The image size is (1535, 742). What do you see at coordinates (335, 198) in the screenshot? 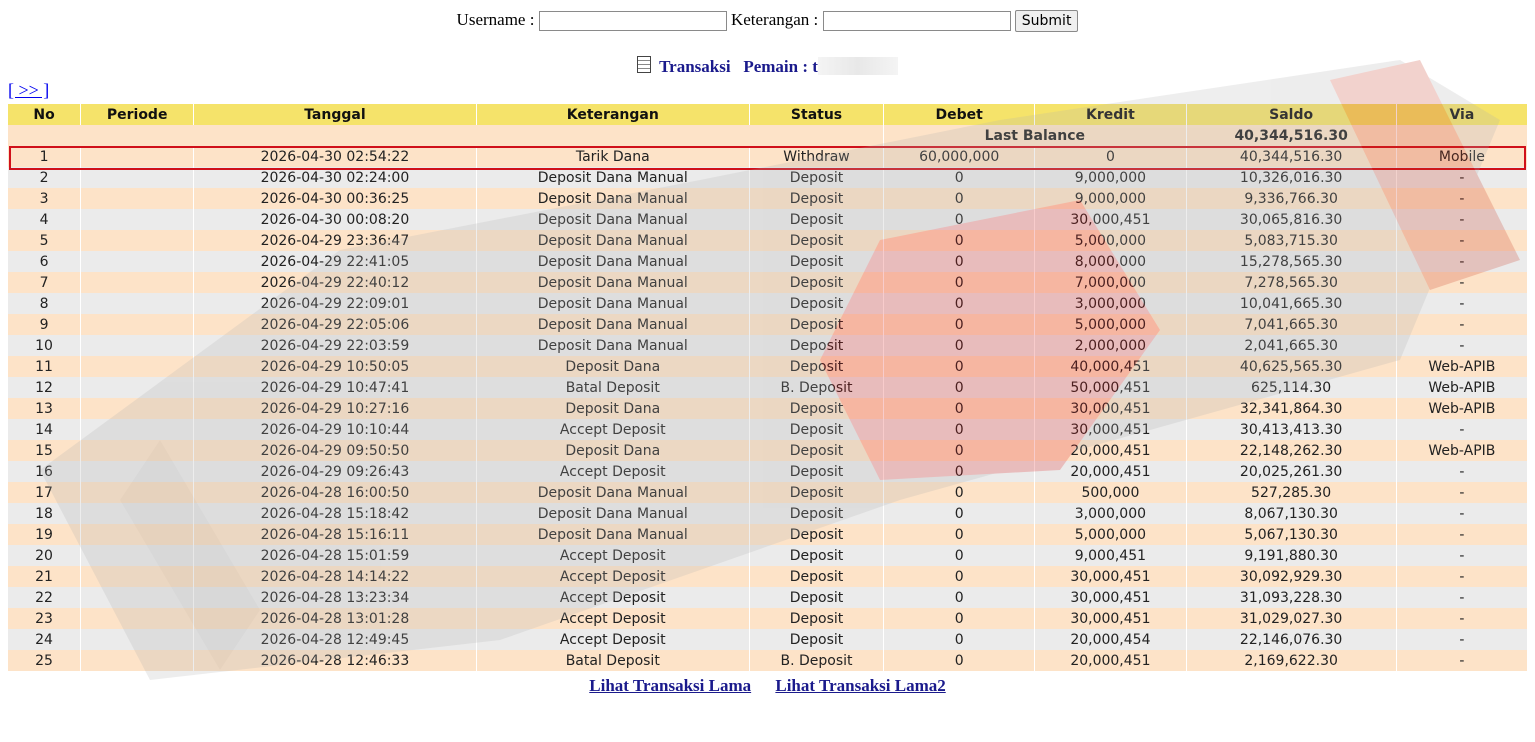
I see `cell-tanggal: 2026-04-30 00:36:25` at bounding box center [335, 198].